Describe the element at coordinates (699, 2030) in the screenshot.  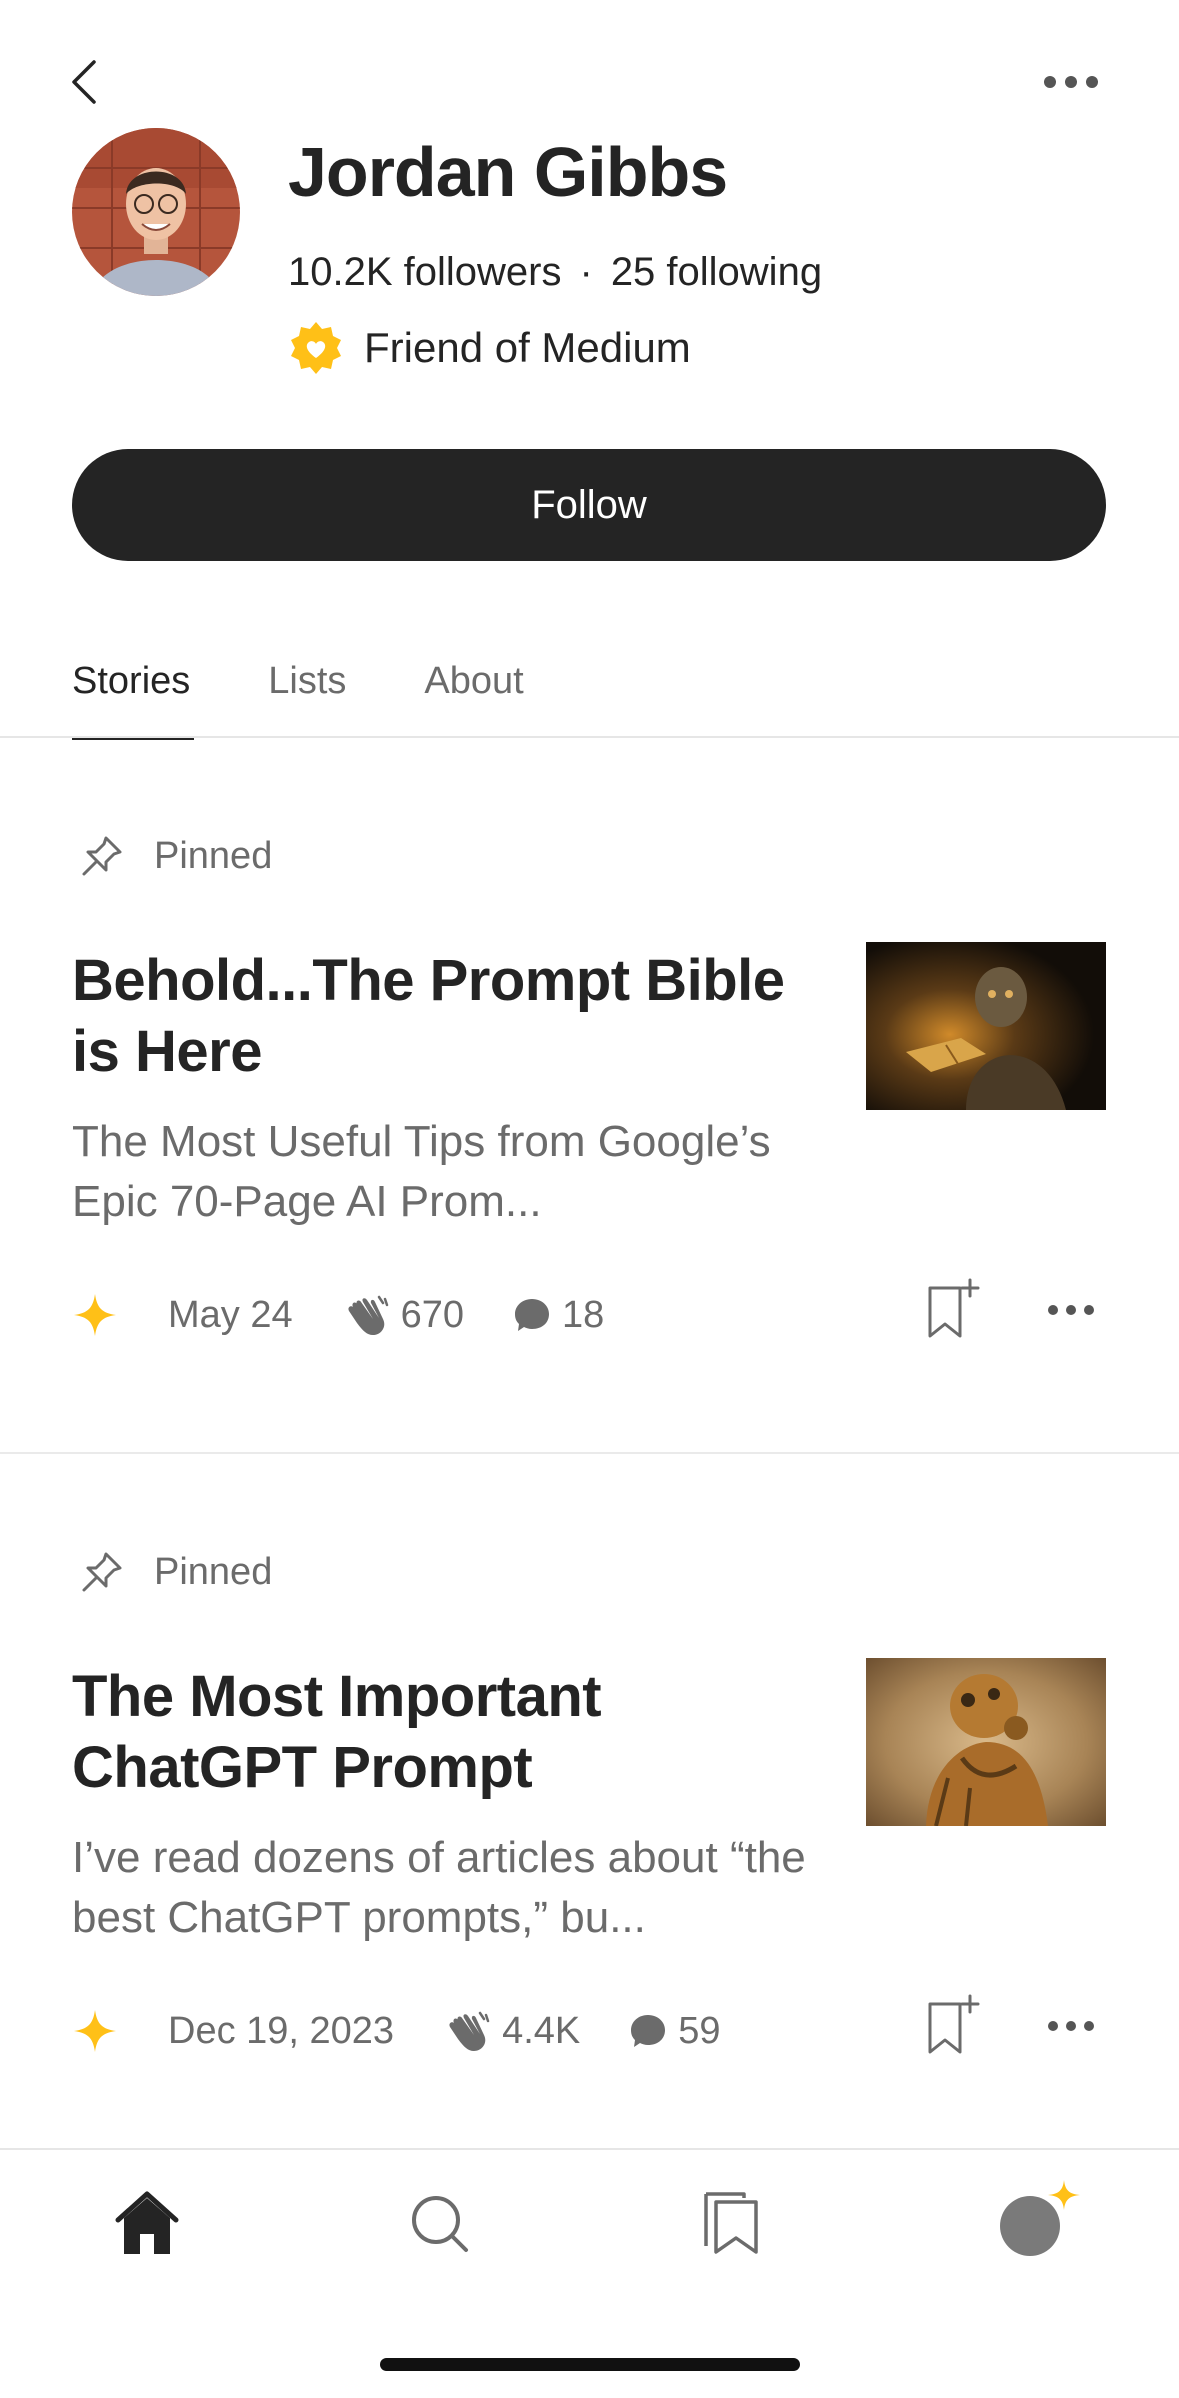
I see `response-count-value: 59` at that location.